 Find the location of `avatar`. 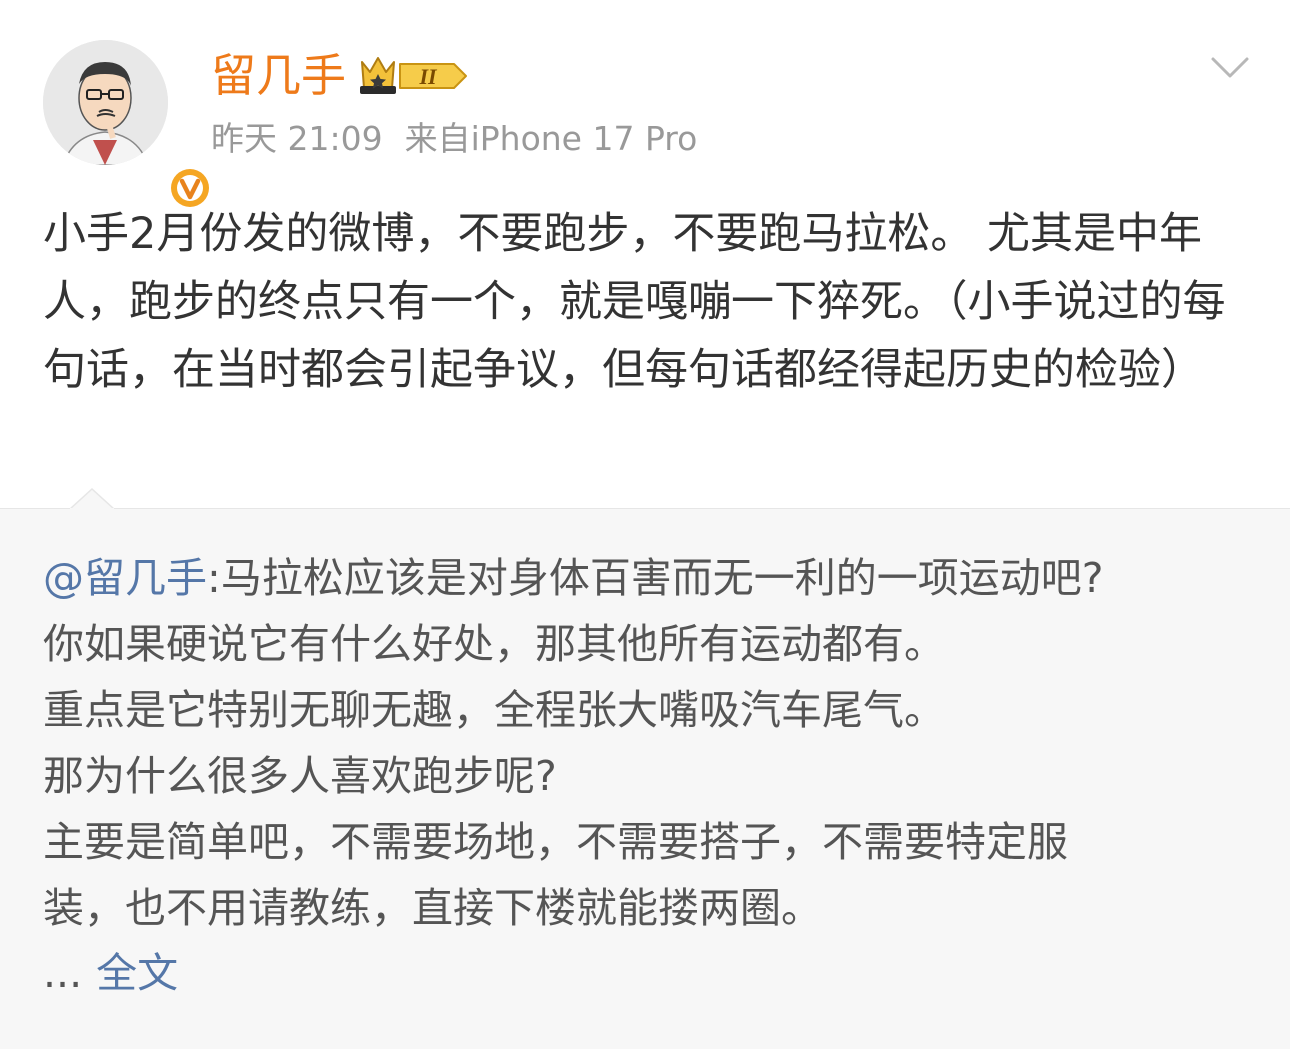

avatar is located at coordinates (128, 125).